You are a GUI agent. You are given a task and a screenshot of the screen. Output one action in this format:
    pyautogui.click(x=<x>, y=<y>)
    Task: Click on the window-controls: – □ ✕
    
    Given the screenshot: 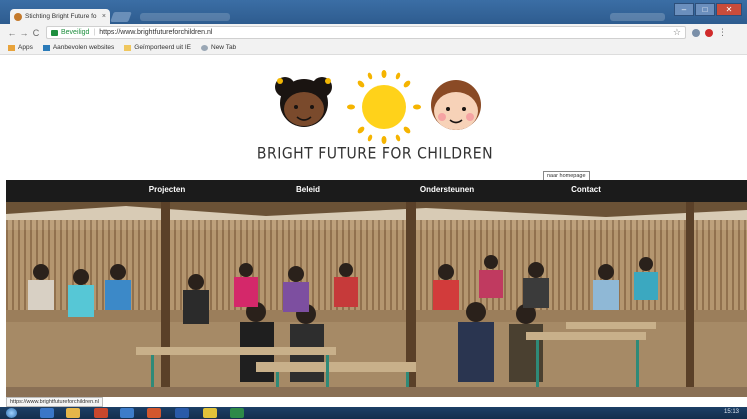 What is the action you would take?
    pyautogui.click(x=708, y=9)
    